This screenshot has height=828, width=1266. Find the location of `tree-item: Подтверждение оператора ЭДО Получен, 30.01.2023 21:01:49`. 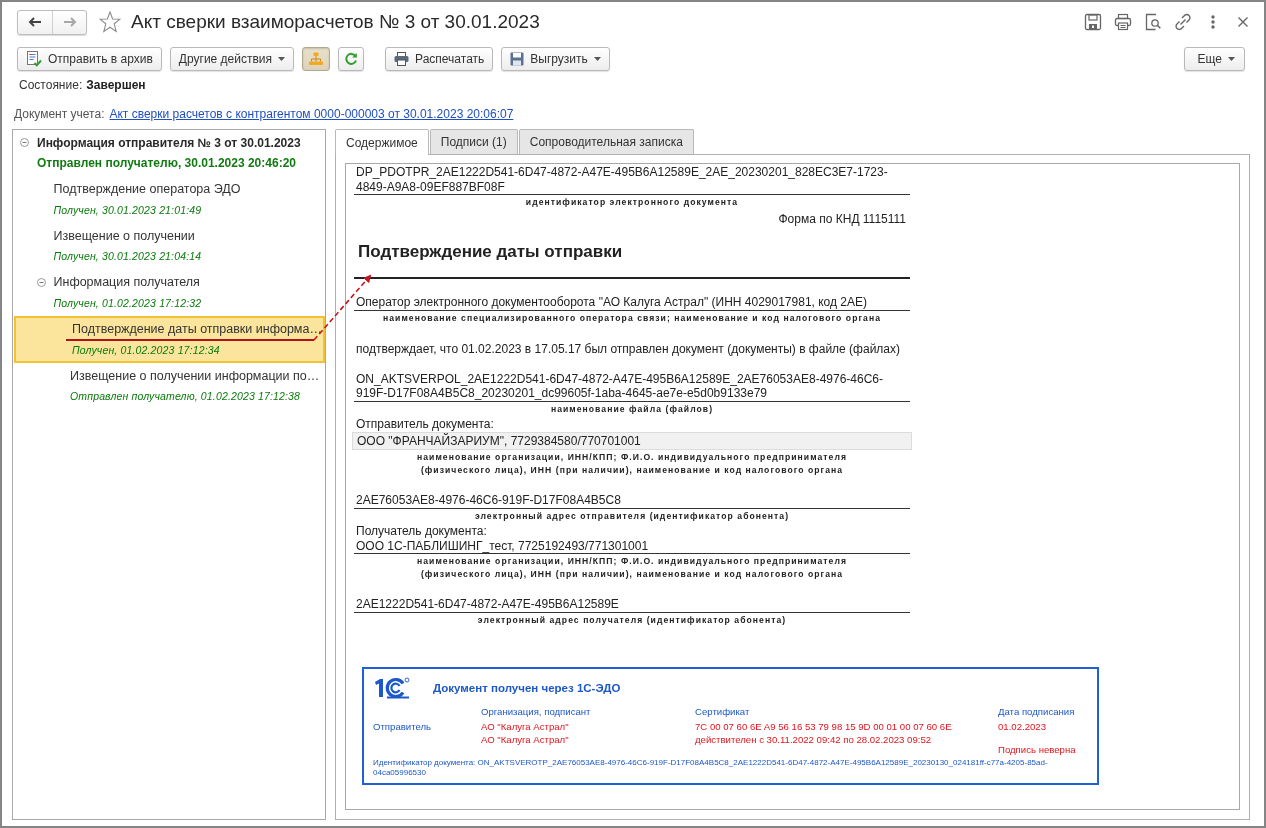

tree-item: Подтверждение оператора ЭДО Получен, 30.01.2023 21:01:49 is located at coordinates (169, 200).